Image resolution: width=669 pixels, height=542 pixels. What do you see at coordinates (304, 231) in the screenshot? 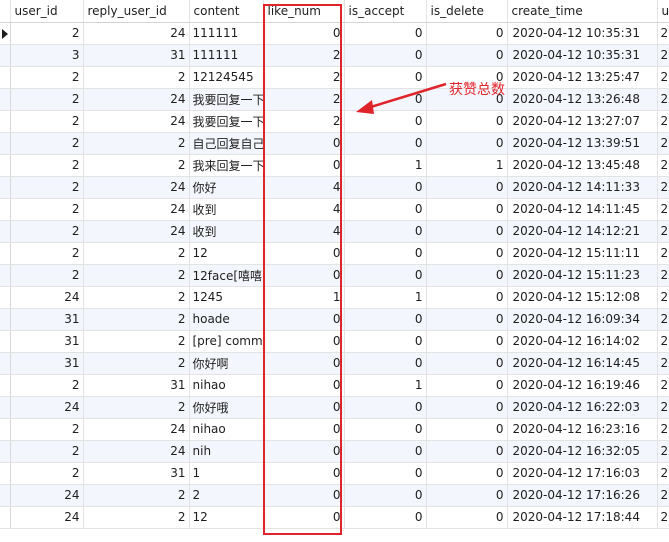
I see `cell-like-num: 4` at bounding box center [304, 231].